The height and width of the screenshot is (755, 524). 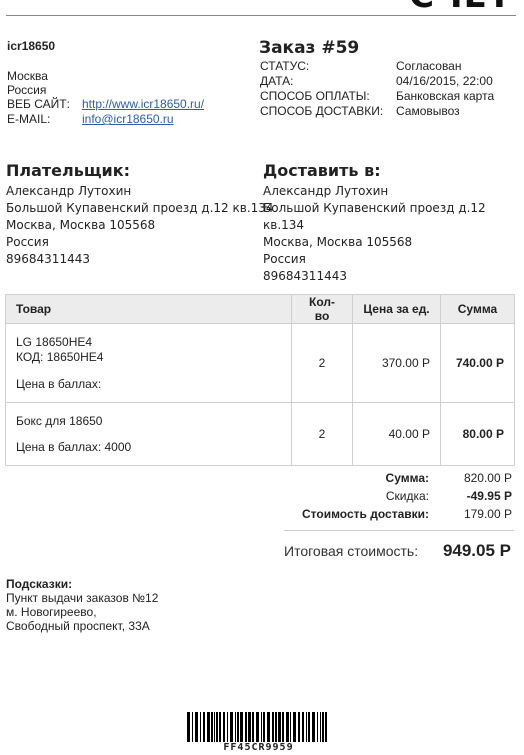 What do you see at coordinates (54, 341) in the screenshot?
I see `product-name: LG 18650HE4` at bounding box center [54, 341].